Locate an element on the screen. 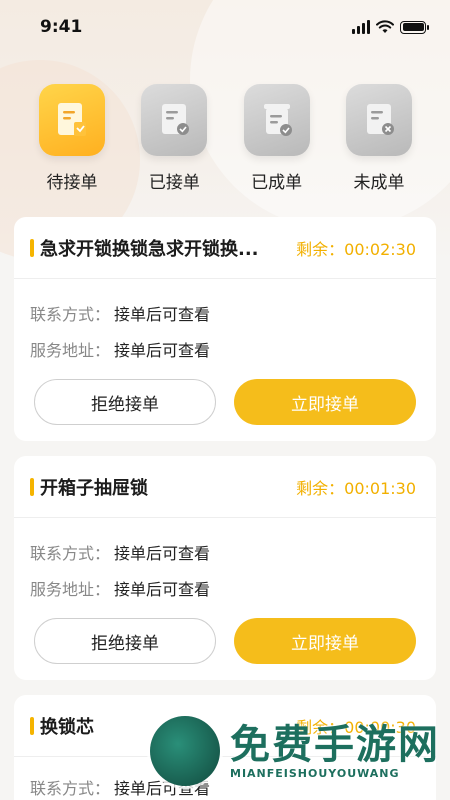 This screenshot has height=800, width=450. watermark-text: 免费手游网 MIANFEISHOUYOUWANG is located at coordinates (335, 750).